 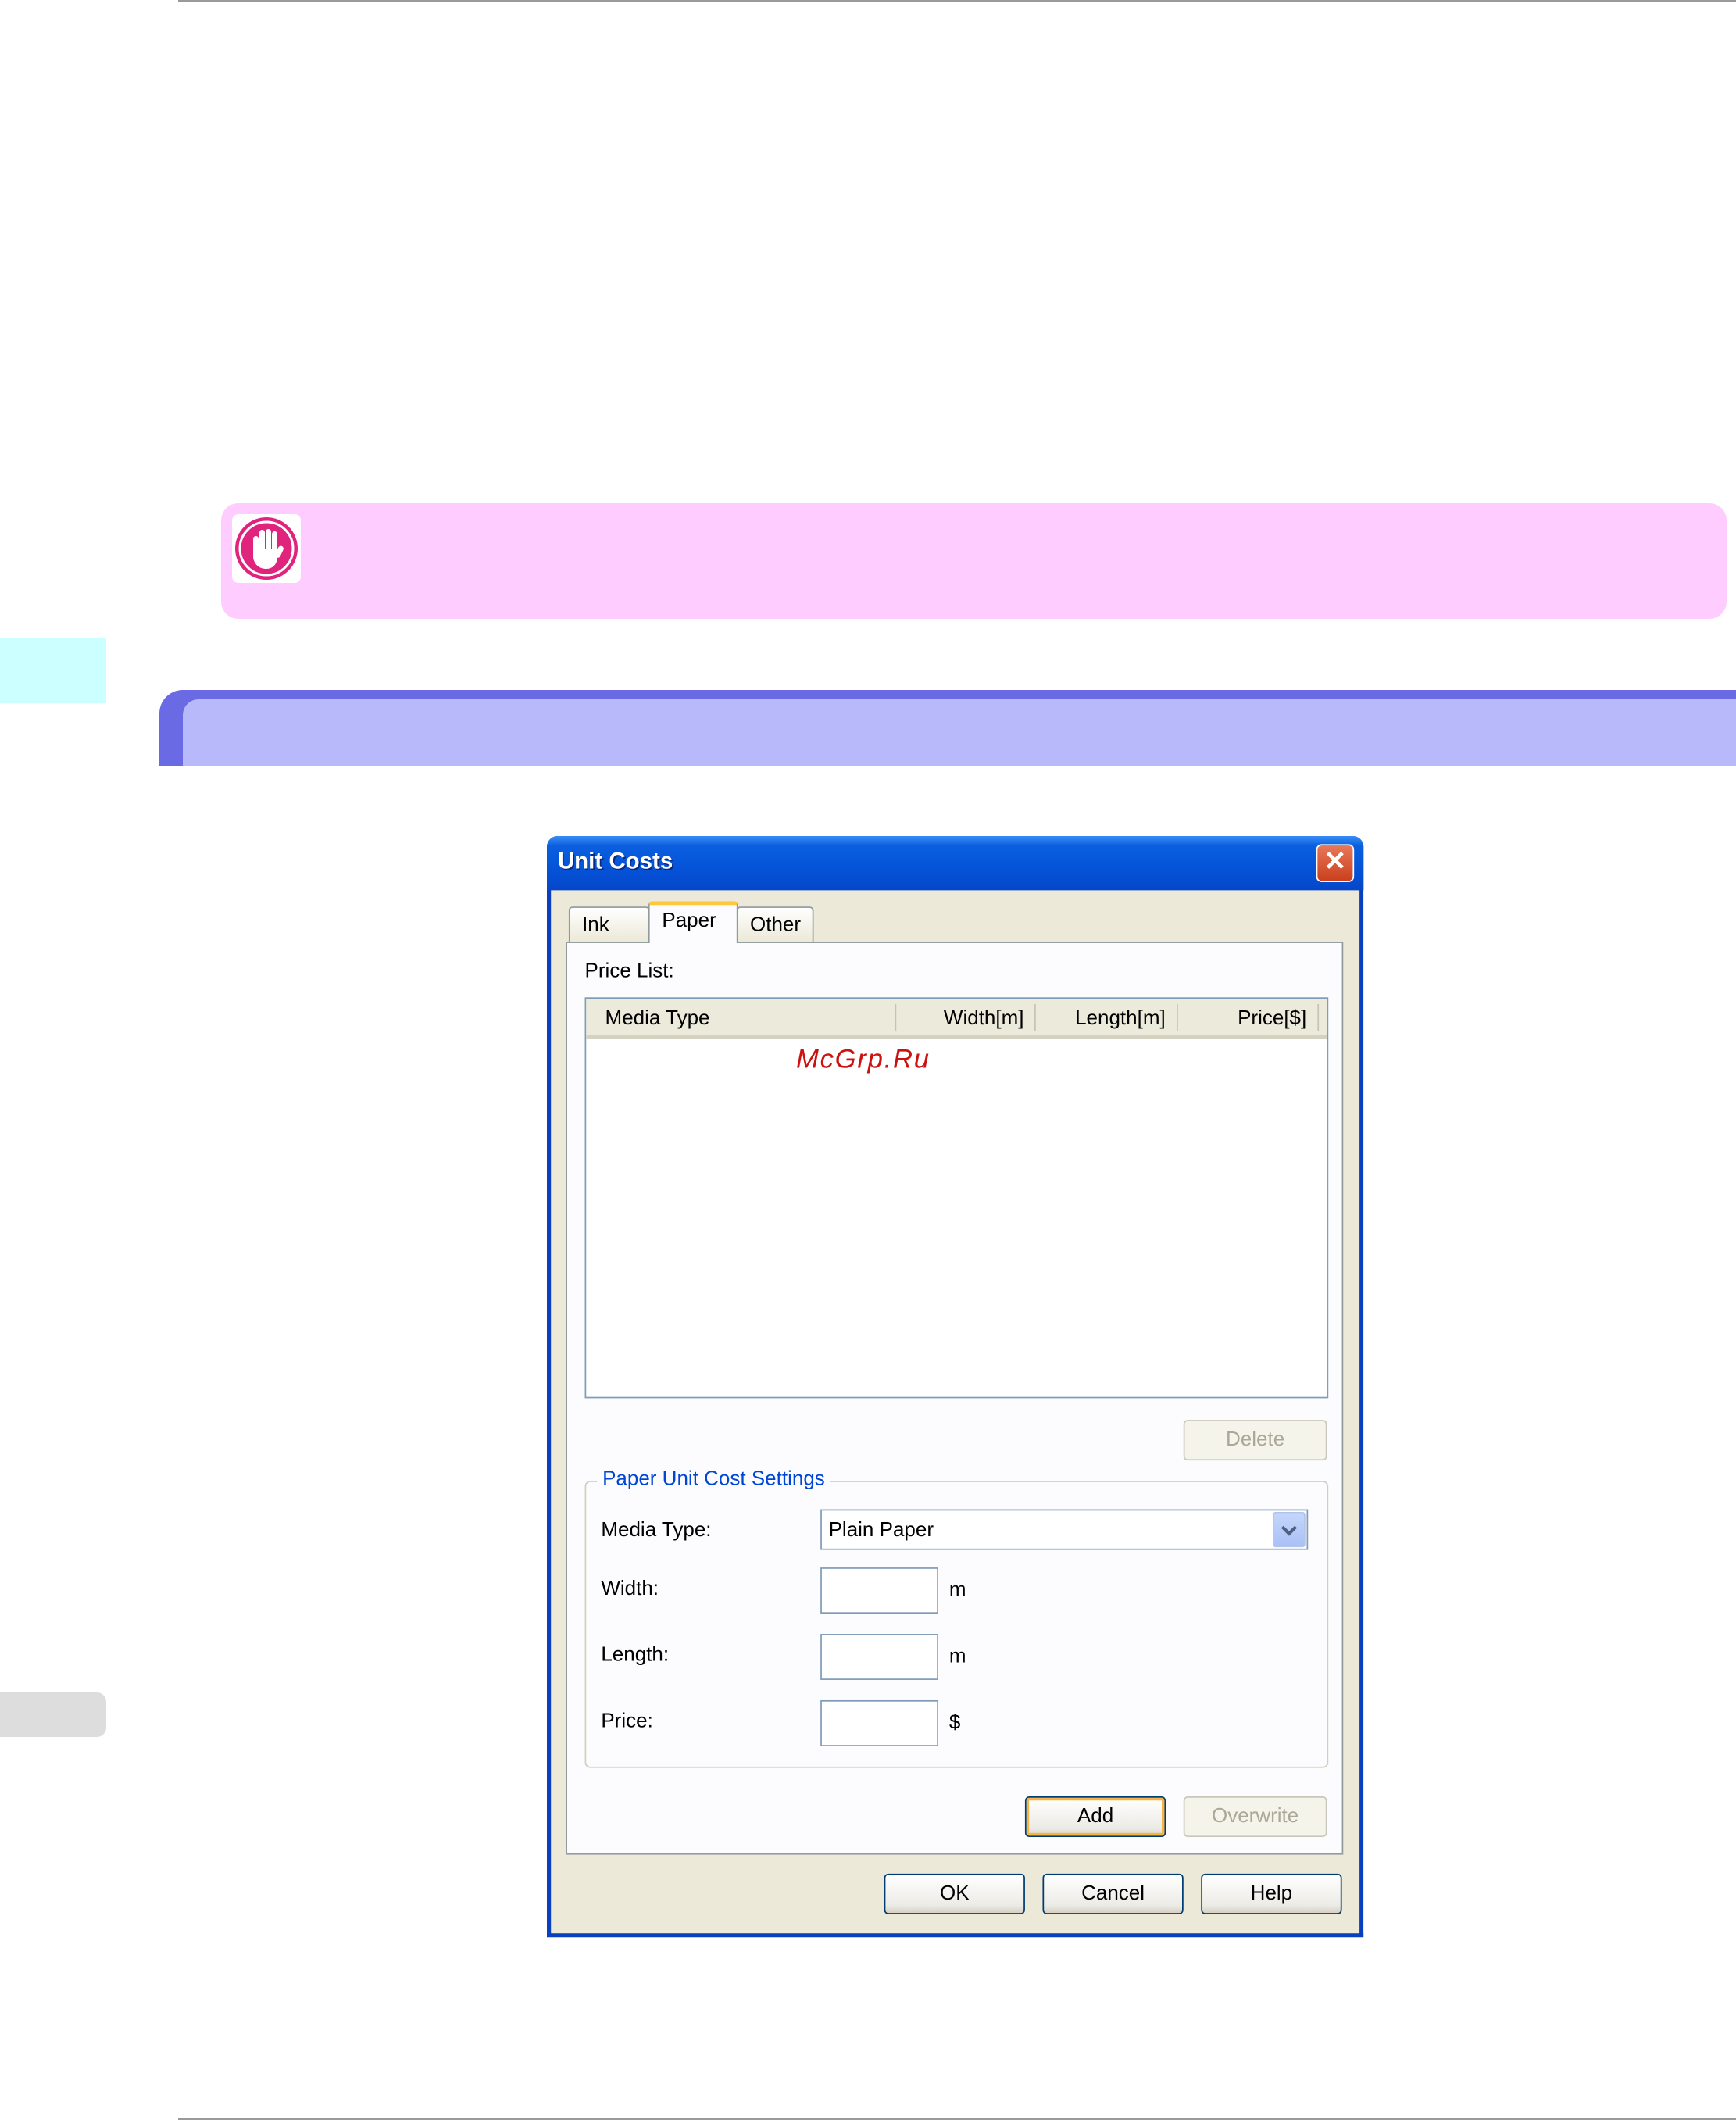 I want to click on section-header-inner, so click(x=959, y=733).